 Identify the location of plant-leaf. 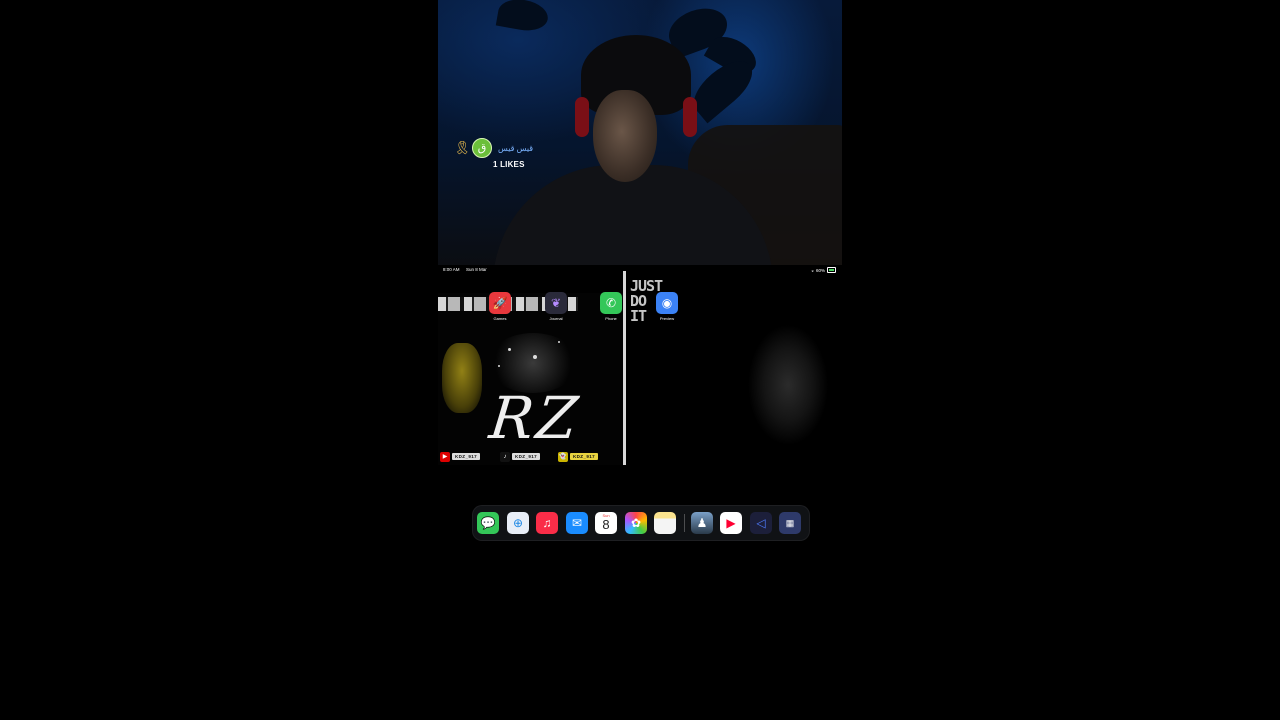
(523, 17).